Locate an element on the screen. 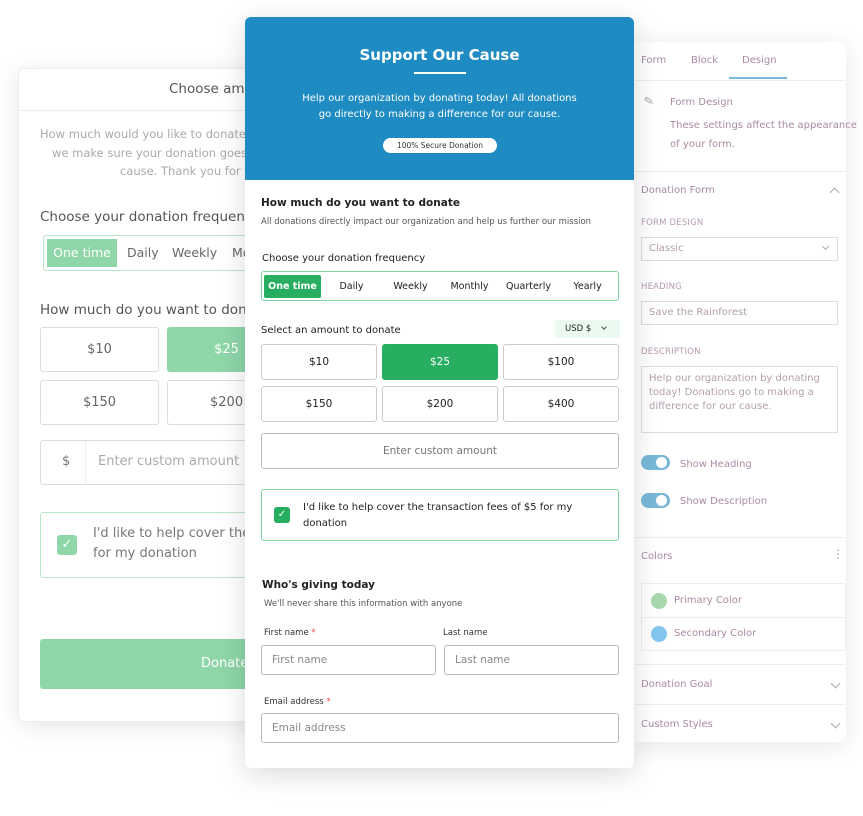 This screenshot has height=816, width=863. colors-section: Colors is located at coordinates (657, 556).